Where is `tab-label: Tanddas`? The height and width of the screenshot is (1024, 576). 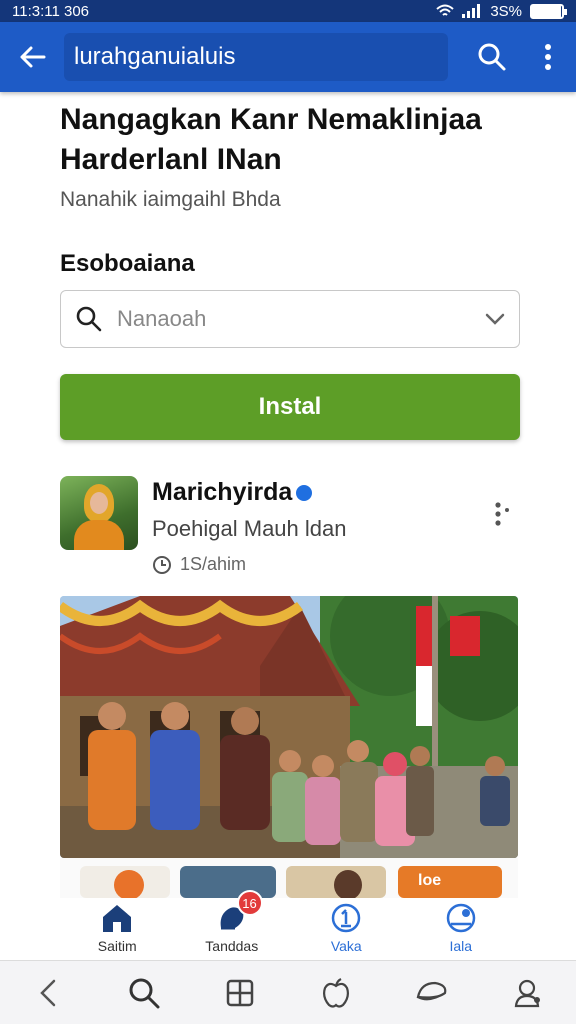
tab-label: Tanddas is located at coordinates (232, 946).